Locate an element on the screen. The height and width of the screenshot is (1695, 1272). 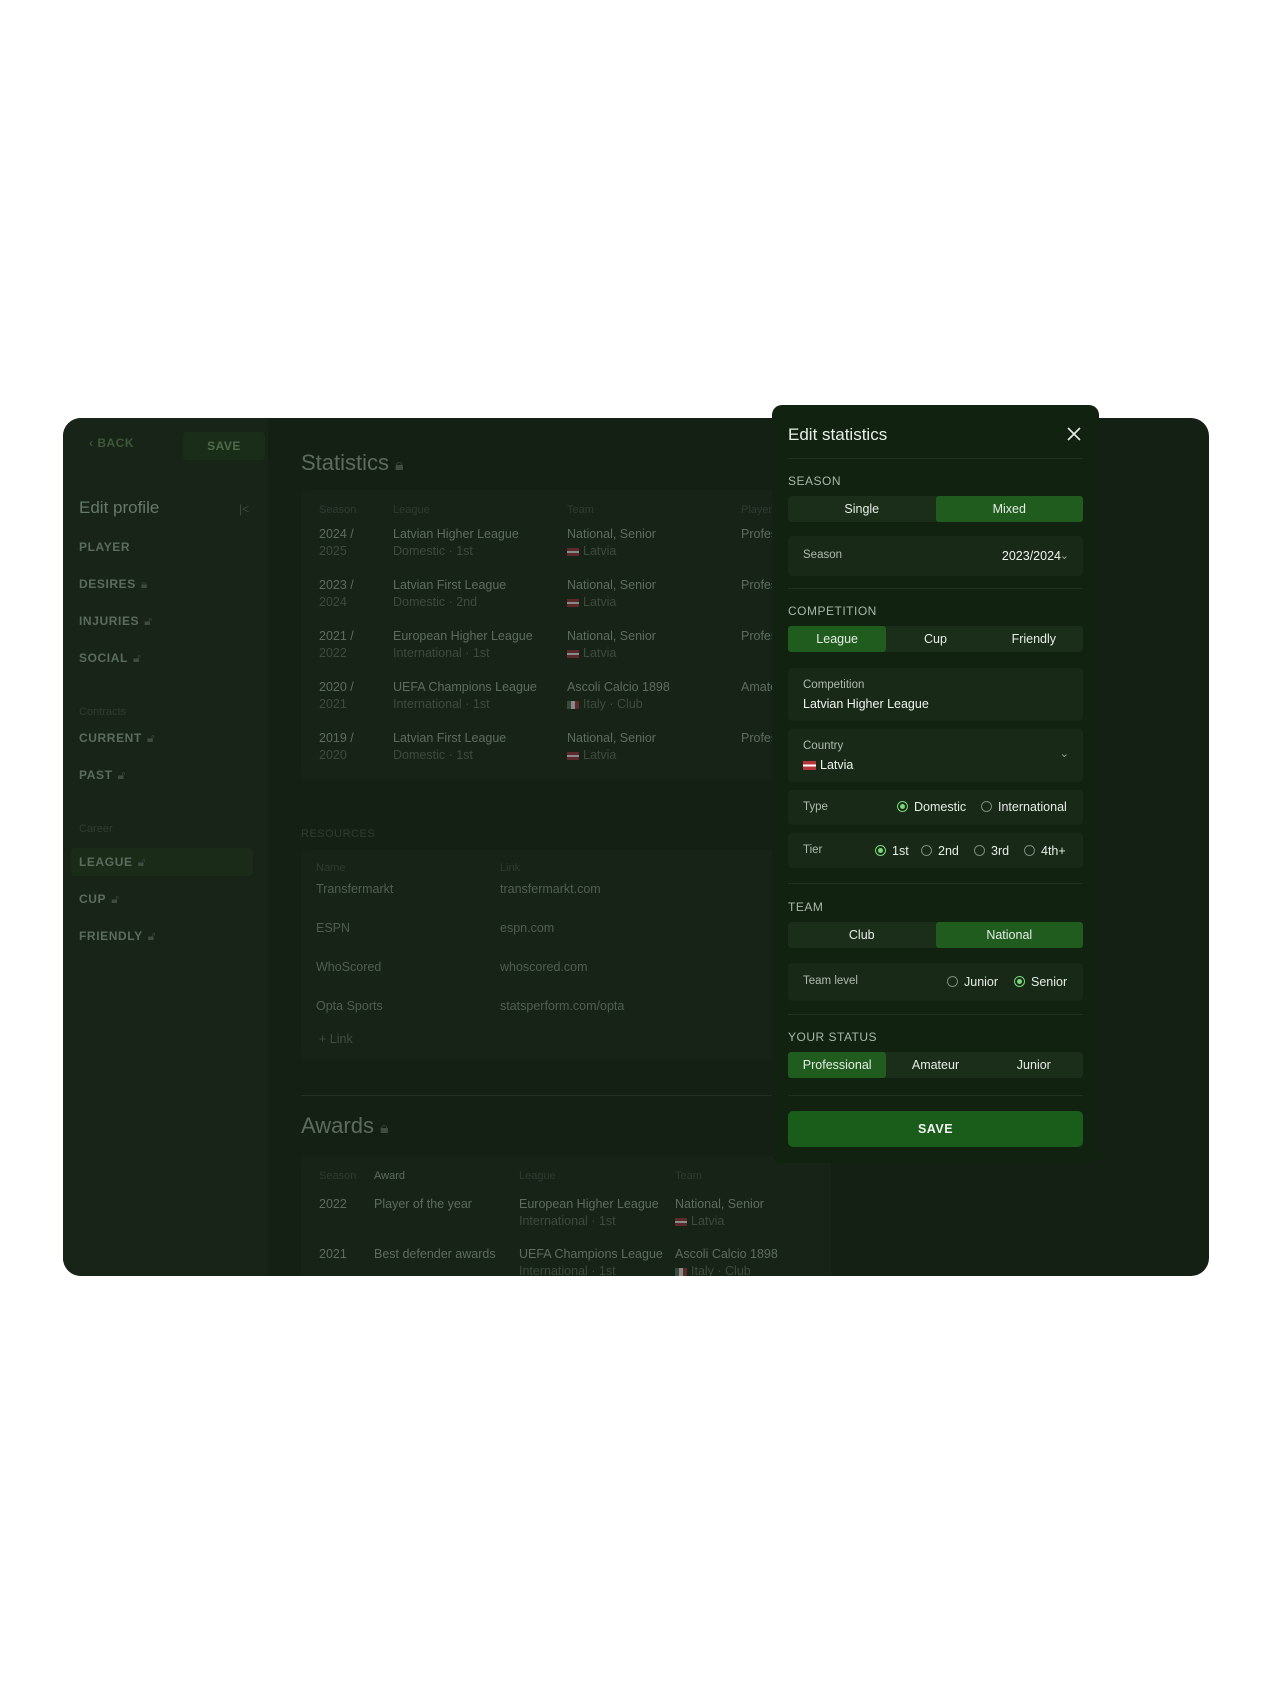
sidebar-item-friendly: FRIENDLY 🔓︎ is located at coordinates (117, 936).